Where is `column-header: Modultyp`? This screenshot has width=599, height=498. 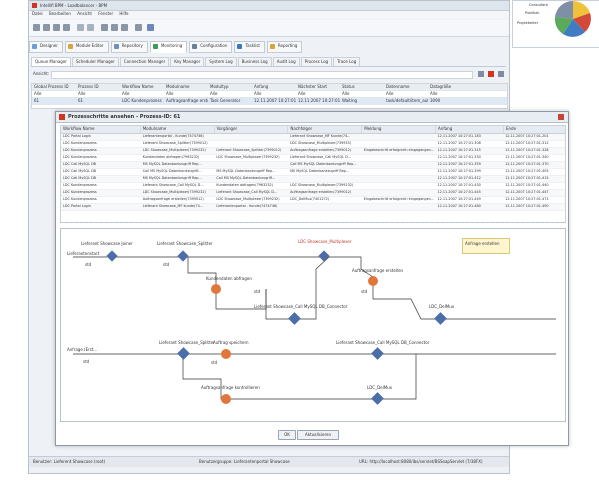
column-header: Modultyp is located at coordinates (230, 87).